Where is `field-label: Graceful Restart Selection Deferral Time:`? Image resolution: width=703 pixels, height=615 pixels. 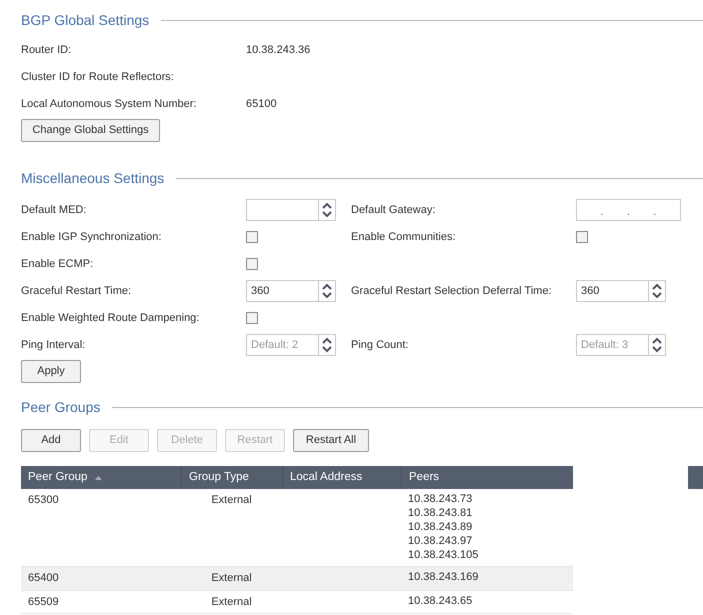 field-label: Graceful Restart Selection Deferral Time: is located at coordinates (452, 291).